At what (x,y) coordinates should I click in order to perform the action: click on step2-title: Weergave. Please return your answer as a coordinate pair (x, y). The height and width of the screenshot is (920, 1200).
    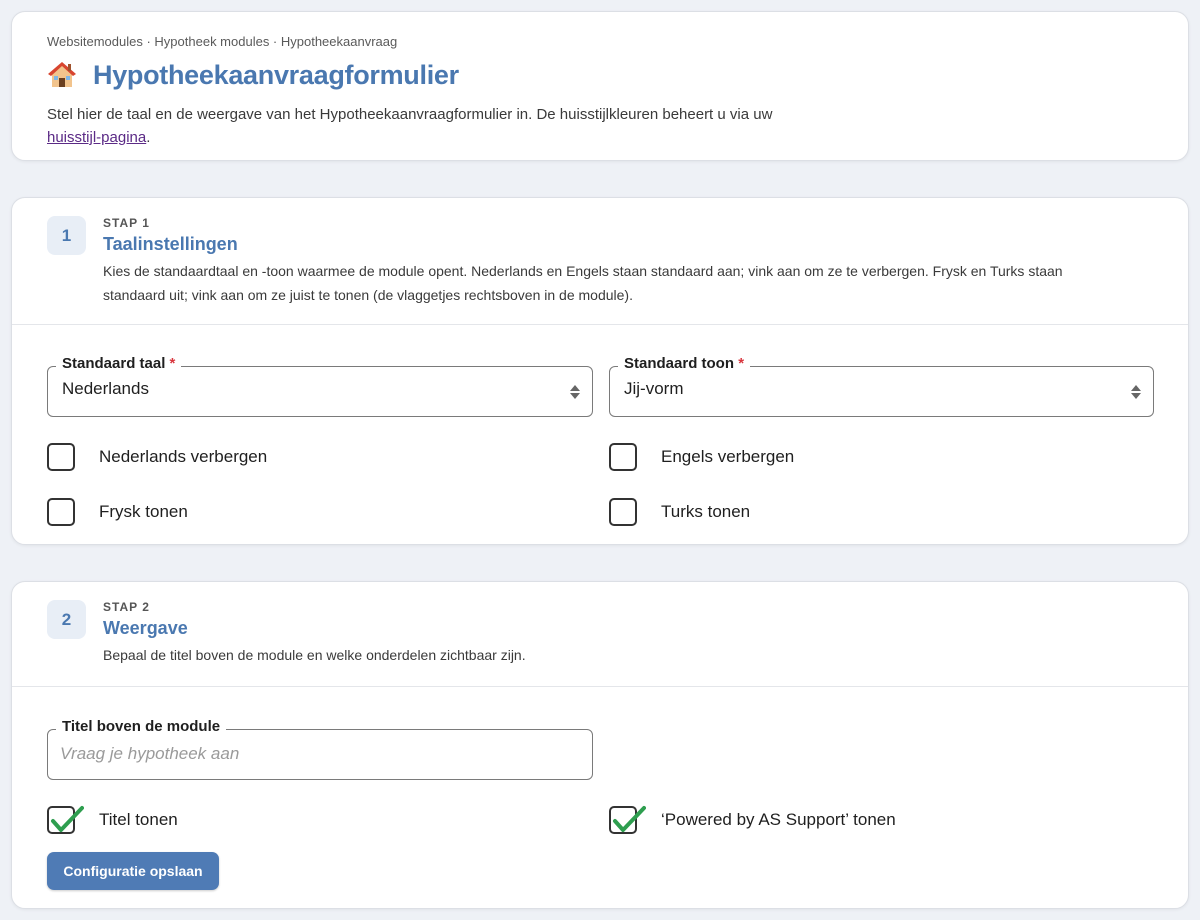
    Looking at the image, I should click on (145, 628).